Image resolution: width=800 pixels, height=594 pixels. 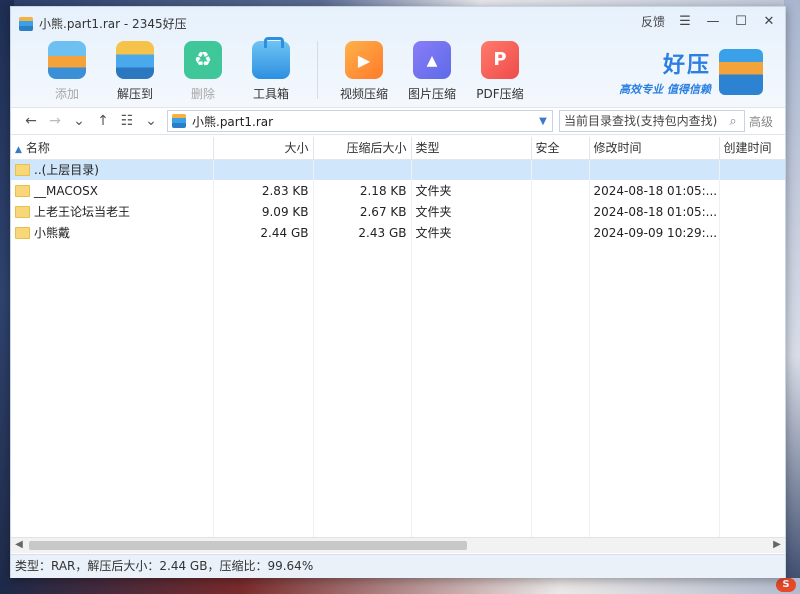 What do you see at coordinates (400, 586) in the screenshot?
I see `desktop-background-bottom` at bounding box center [400, 586].